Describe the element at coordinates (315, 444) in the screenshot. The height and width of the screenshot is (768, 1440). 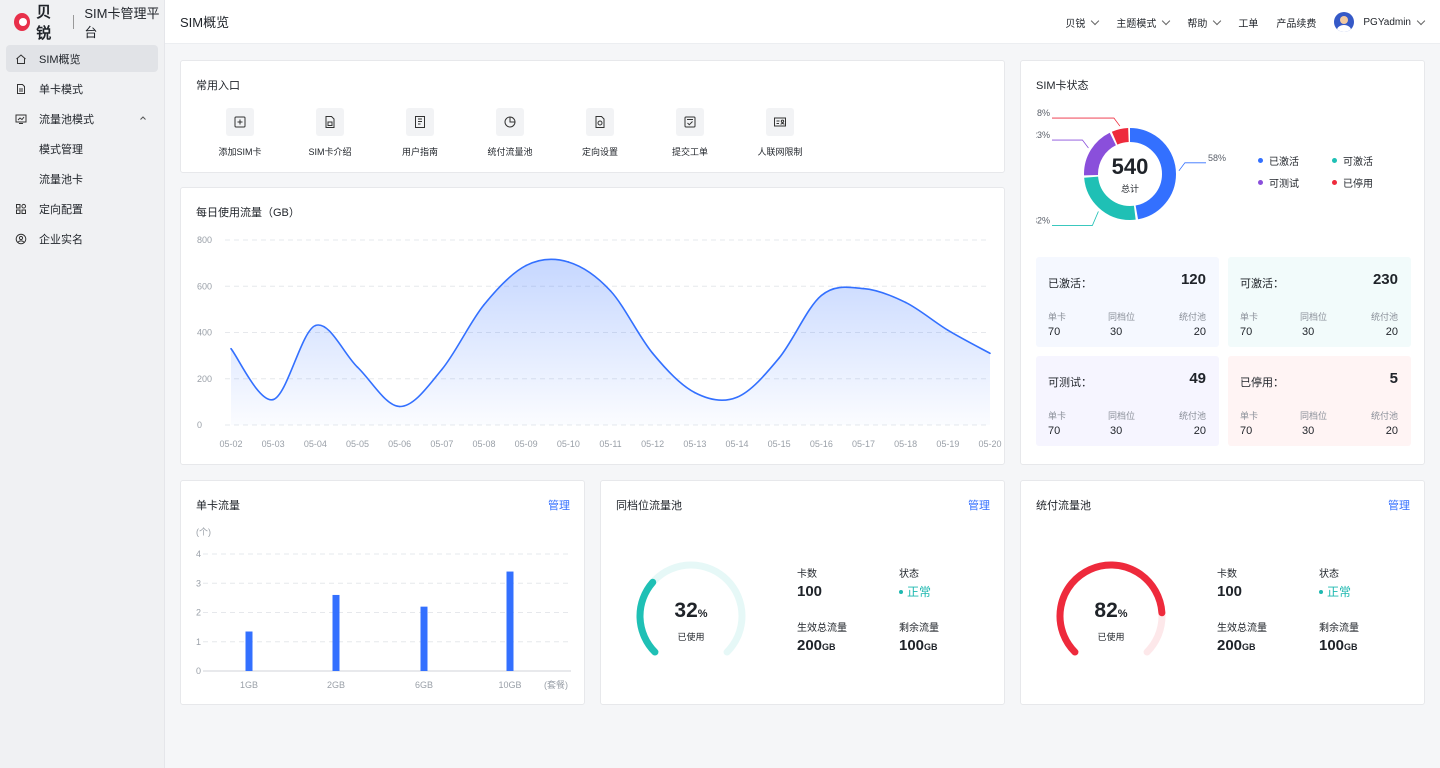
I see `x-tick-label: 05-04` at that location.